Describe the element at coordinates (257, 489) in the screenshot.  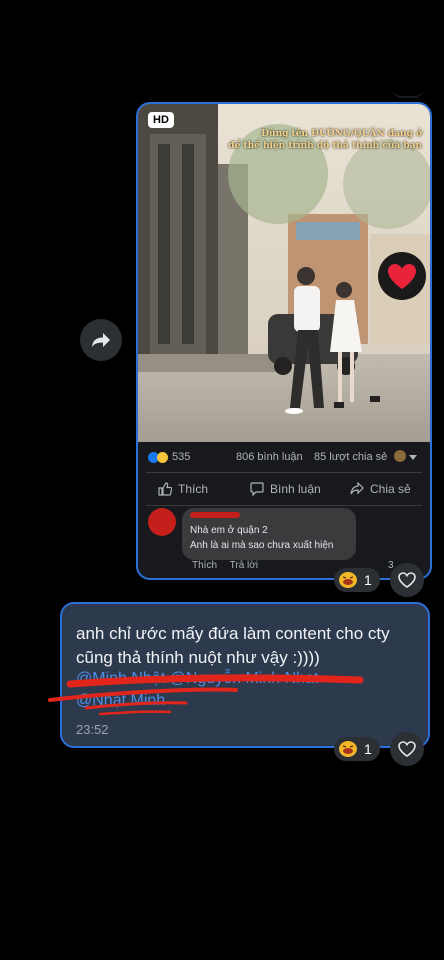
I see `comment-icon` at that location.